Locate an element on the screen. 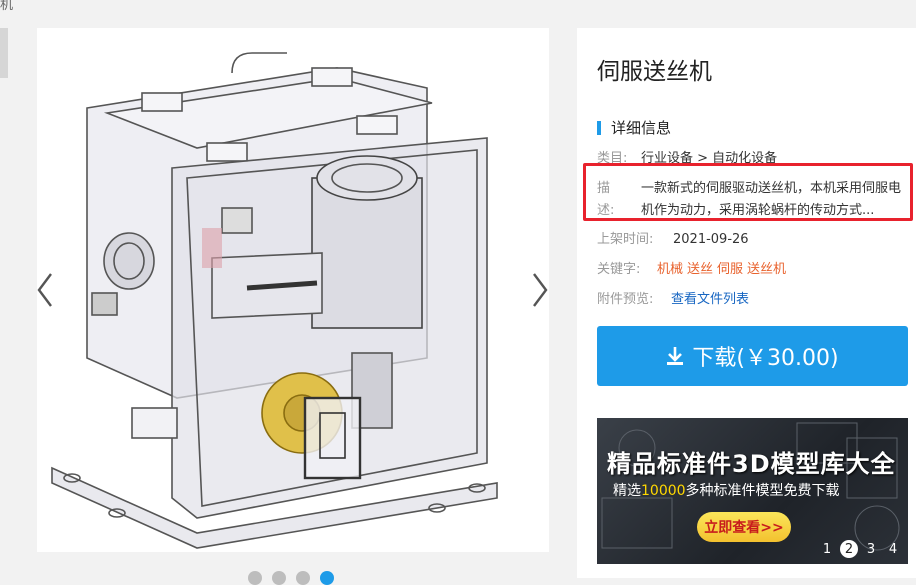 This screenshot has width=916, height=585. gallery-prev-button is located at coordinates (47, 290).